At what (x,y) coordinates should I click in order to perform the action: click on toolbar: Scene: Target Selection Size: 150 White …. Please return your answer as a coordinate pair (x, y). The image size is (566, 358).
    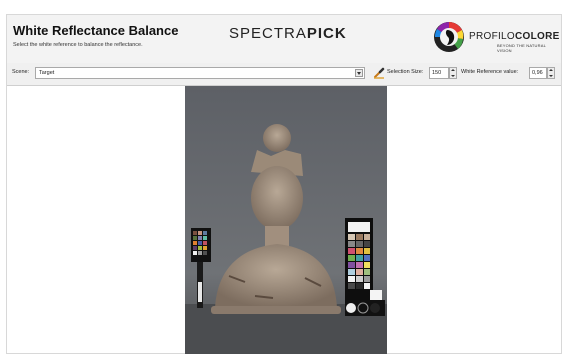
    Looking at the image, I should click on (284, 73).